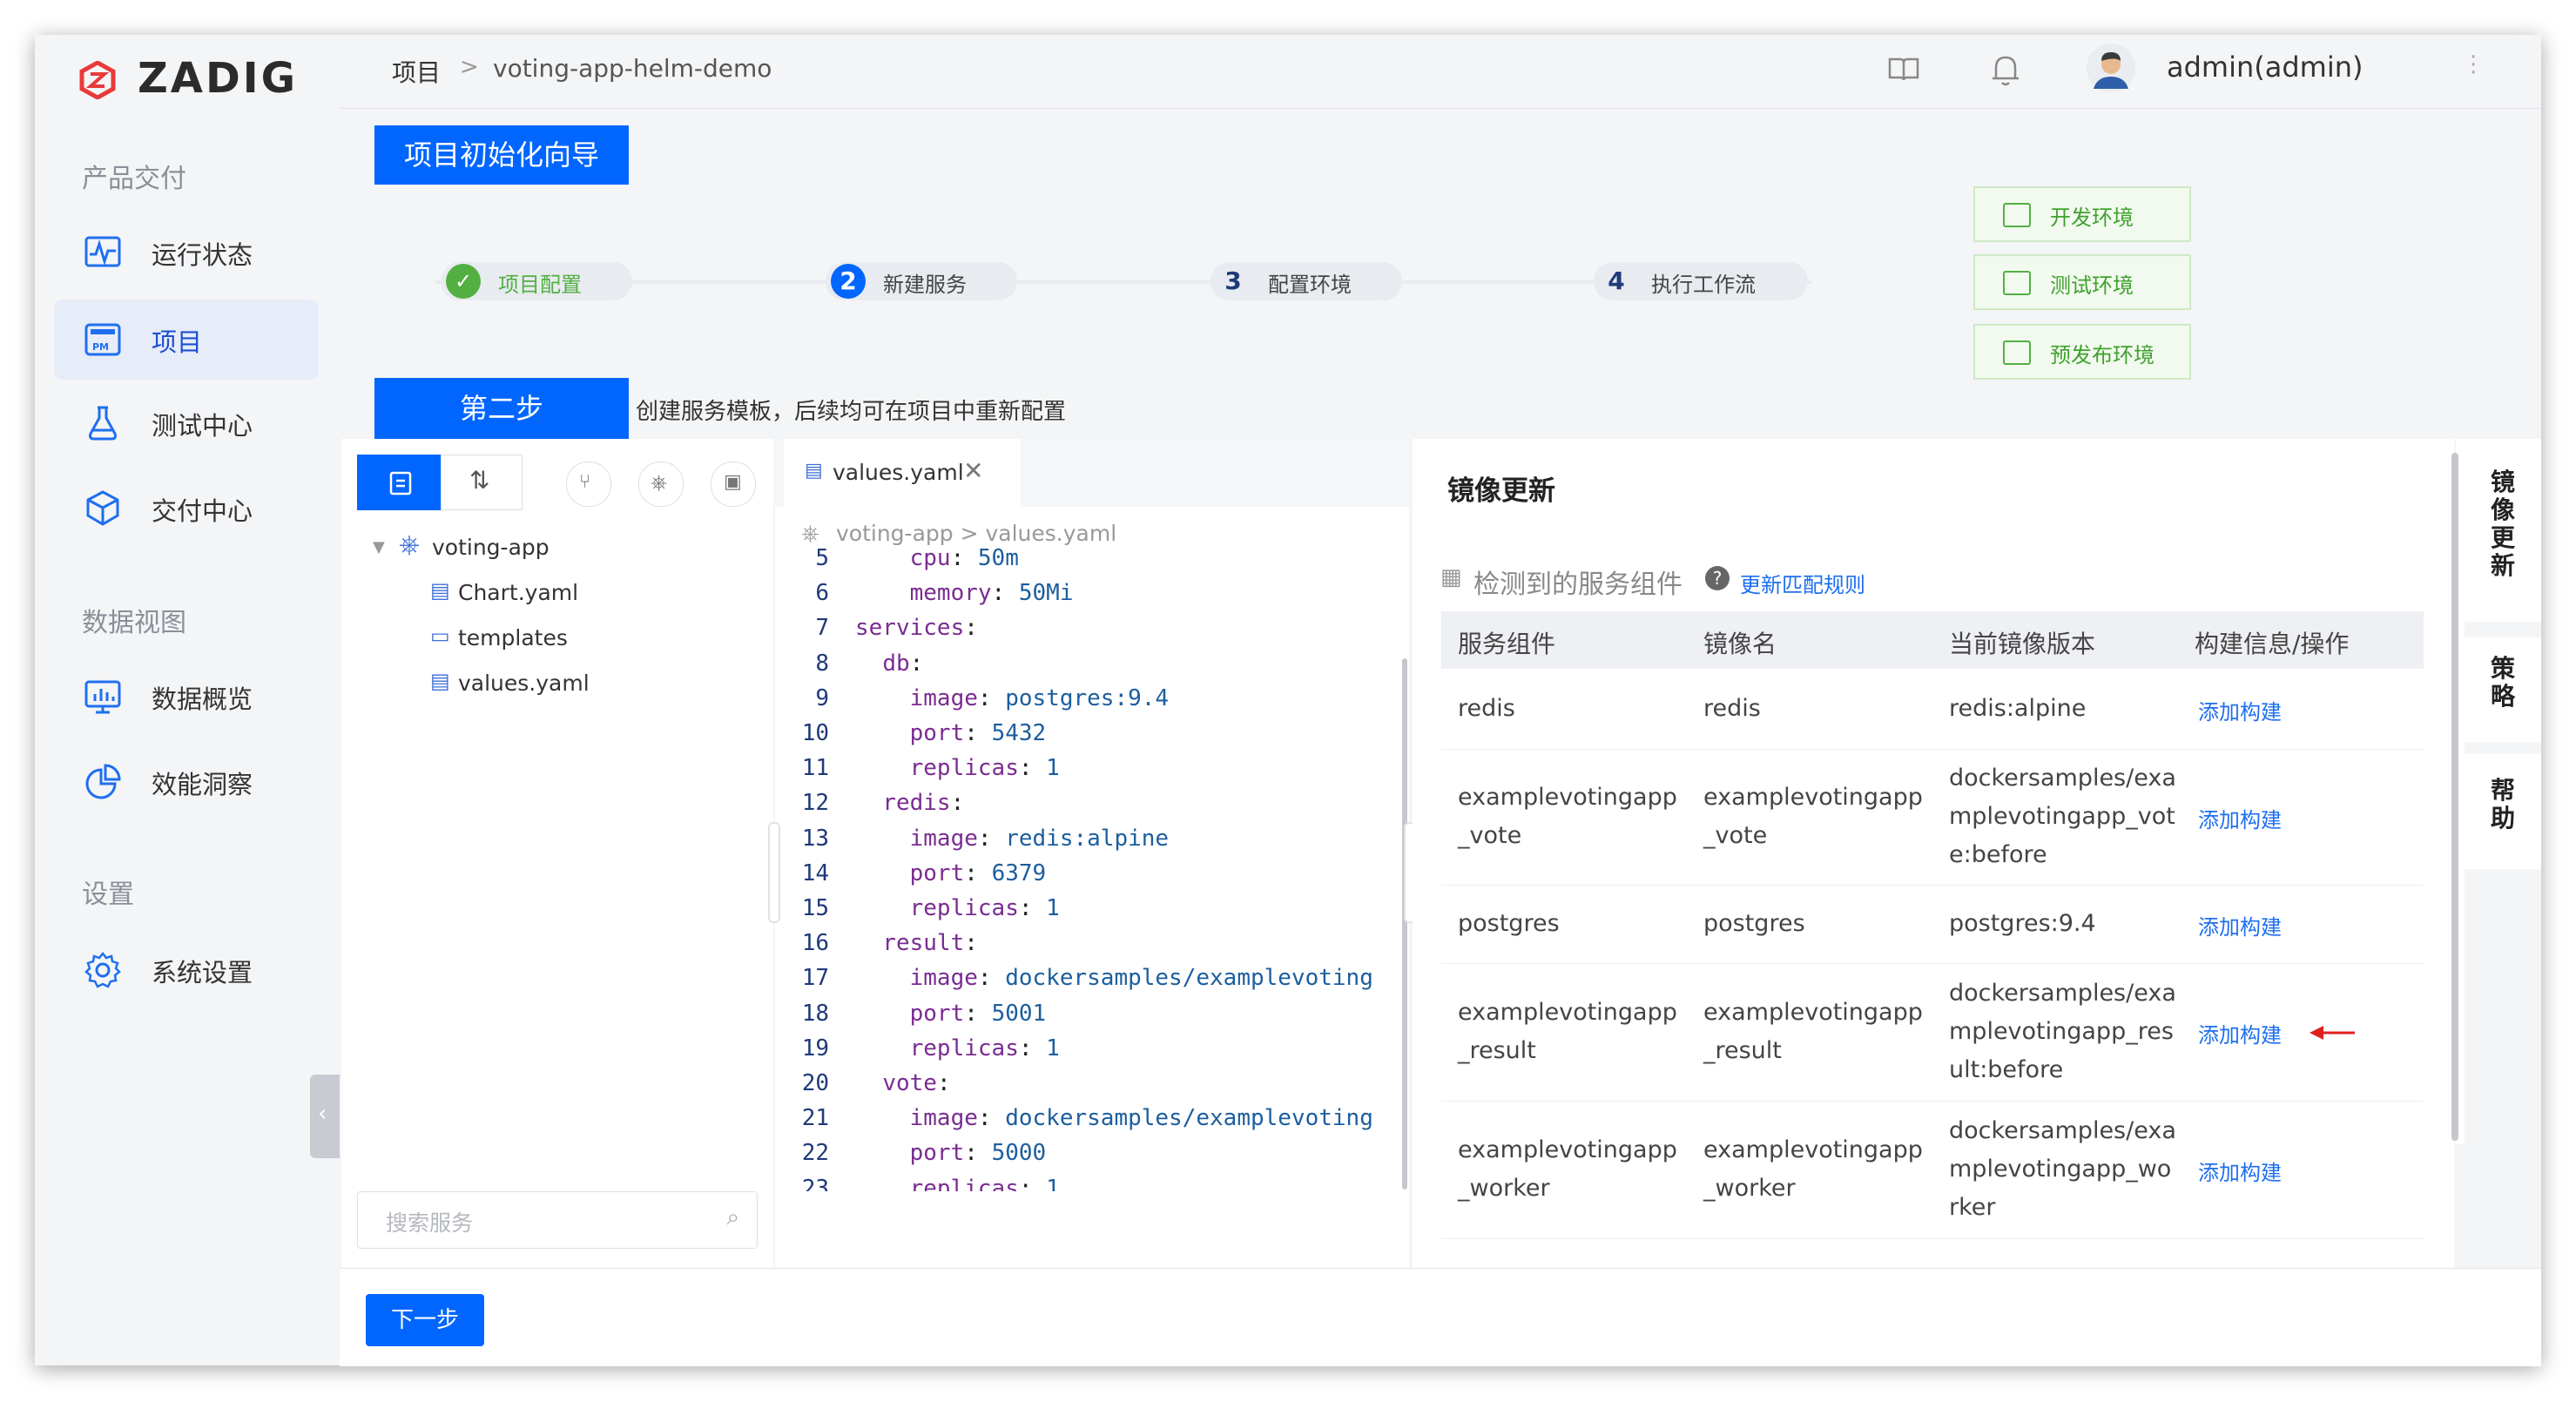 This screenshot has height=1402, width=2576. I want to click on tree-file-chart: Chart.yaml, so click(518, 593).